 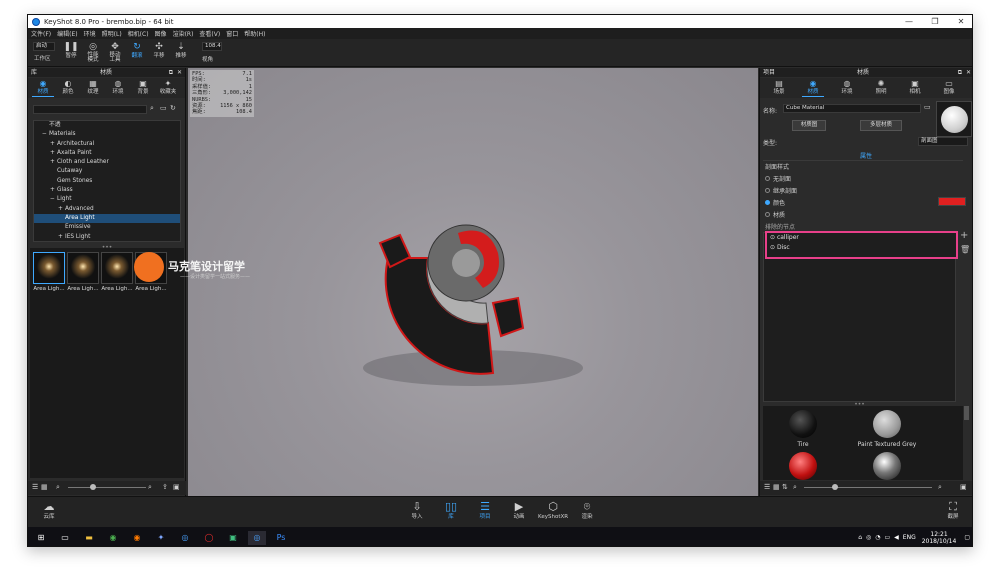 What do you see at coordinates (881, 87) in the screenshot?
I see `tab-lighting: ✺ 照明` at bounding box center [881, 87].